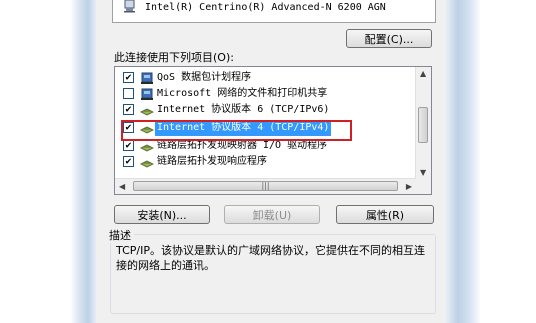  What do you see at coordinates (243, 128) in the screenshot?
I see `item-label: Internet 协议版本 4 (TCP/IPv4)` at bounding box center [243, 128].